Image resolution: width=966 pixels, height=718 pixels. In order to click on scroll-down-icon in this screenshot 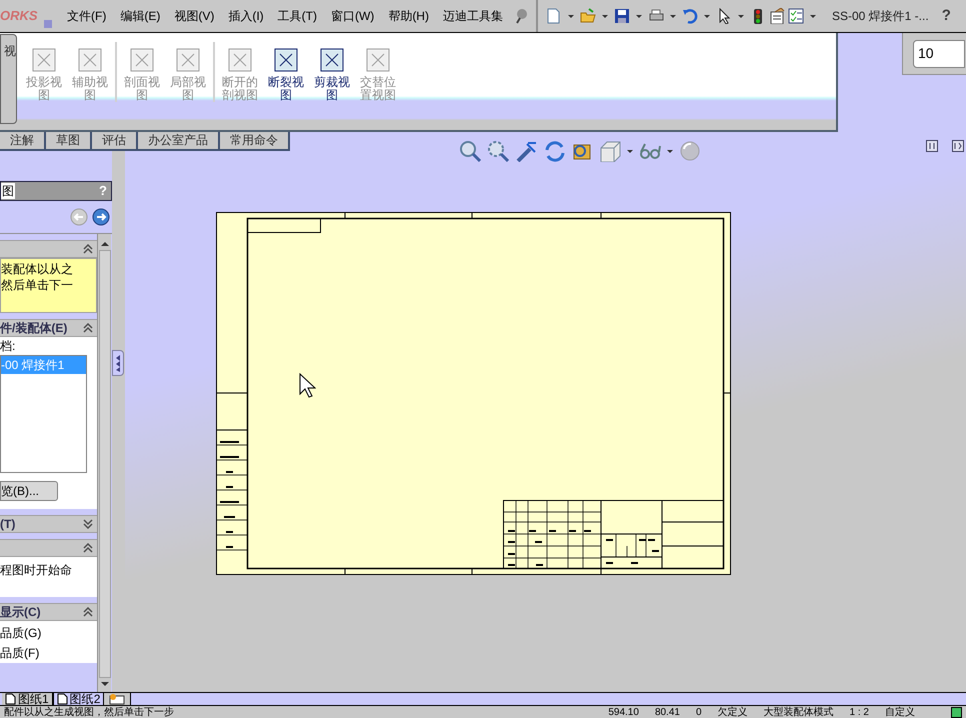, I will do `click(104, 684)`.